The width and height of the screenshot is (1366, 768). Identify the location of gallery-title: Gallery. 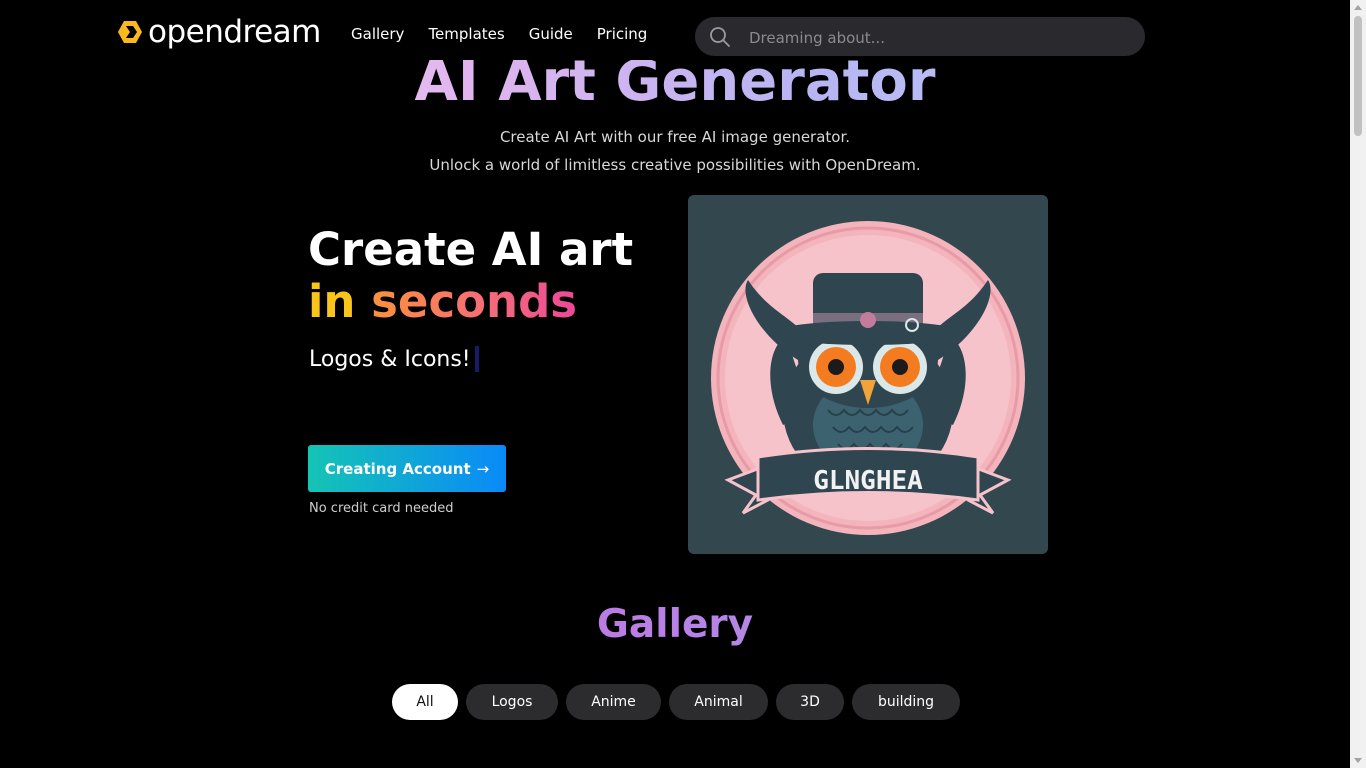
(675, 624).